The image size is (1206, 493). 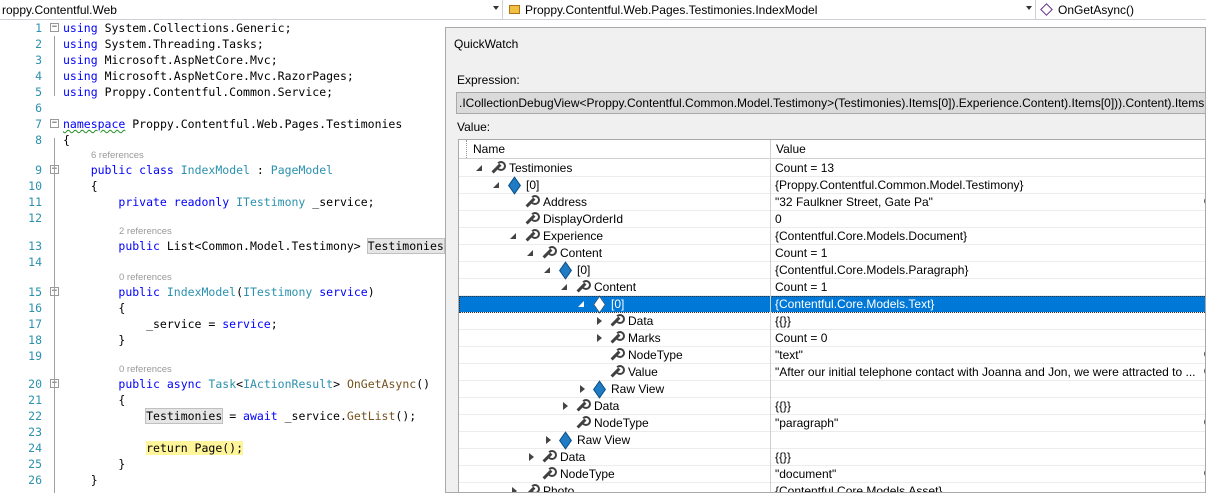 What do you see at coordinates (222, 28) in the screenshot?
I see `code-line: 1− using System.Collections.Generic;` at bounding box center [222, 28].